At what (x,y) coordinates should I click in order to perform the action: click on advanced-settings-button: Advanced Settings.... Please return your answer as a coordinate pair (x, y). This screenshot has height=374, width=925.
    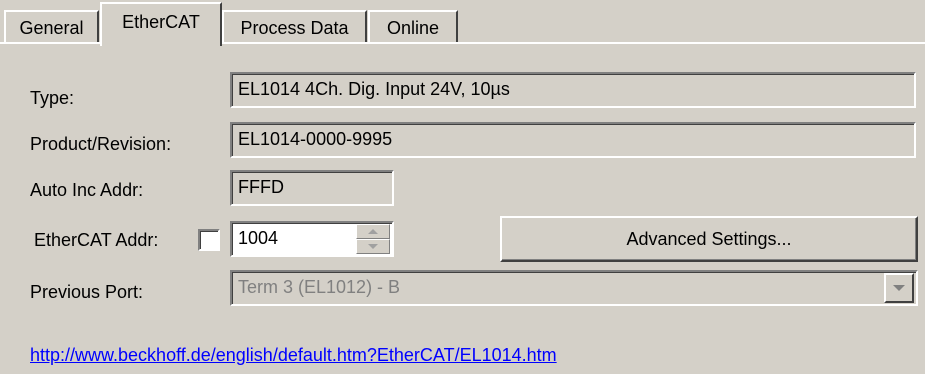
    Looking at the image, I should click on (709, 239).